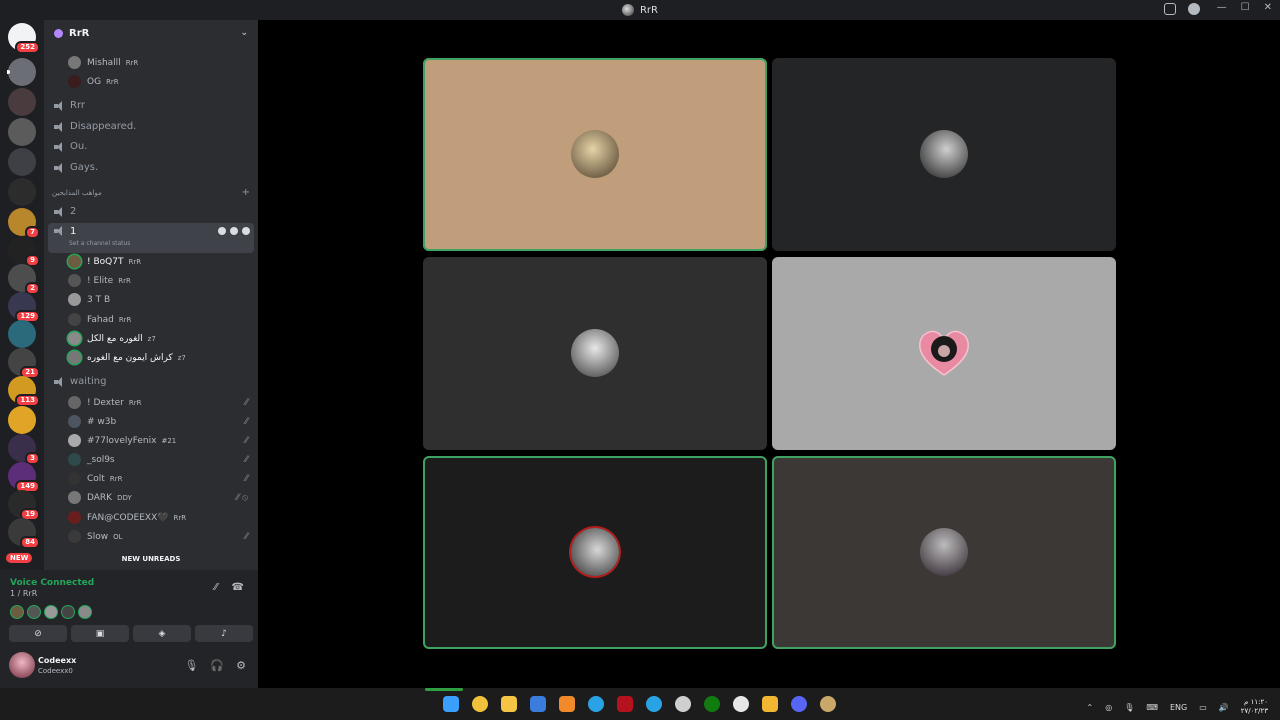 The width and height of the screenshot is (1280, 720). What do you see at coordinates (509, 704) in the screenshot?
I see `file-explorer-icon` at bounding box center [509, 704].